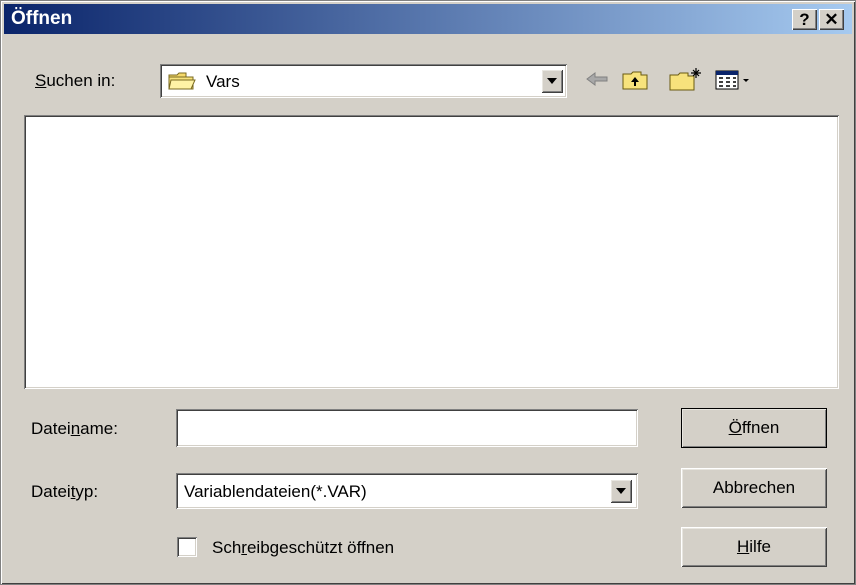  Describe the element at coordinates (303, 548) in the screenshot. I see `readonly-label: Schreibgeschützt öffnen` at that location.